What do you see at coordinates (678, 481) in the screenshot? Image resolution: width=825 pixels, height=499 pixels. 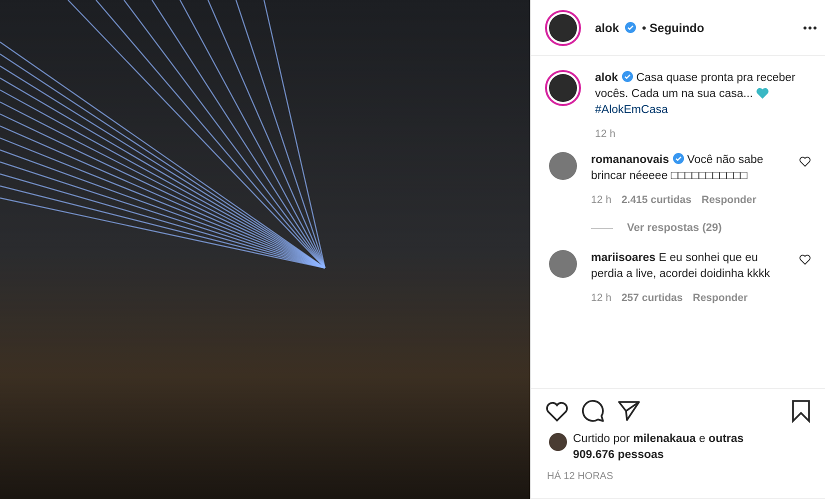 I see `post-timestamp: HÁ 12 HORAS` at bounding box center [678, 481].